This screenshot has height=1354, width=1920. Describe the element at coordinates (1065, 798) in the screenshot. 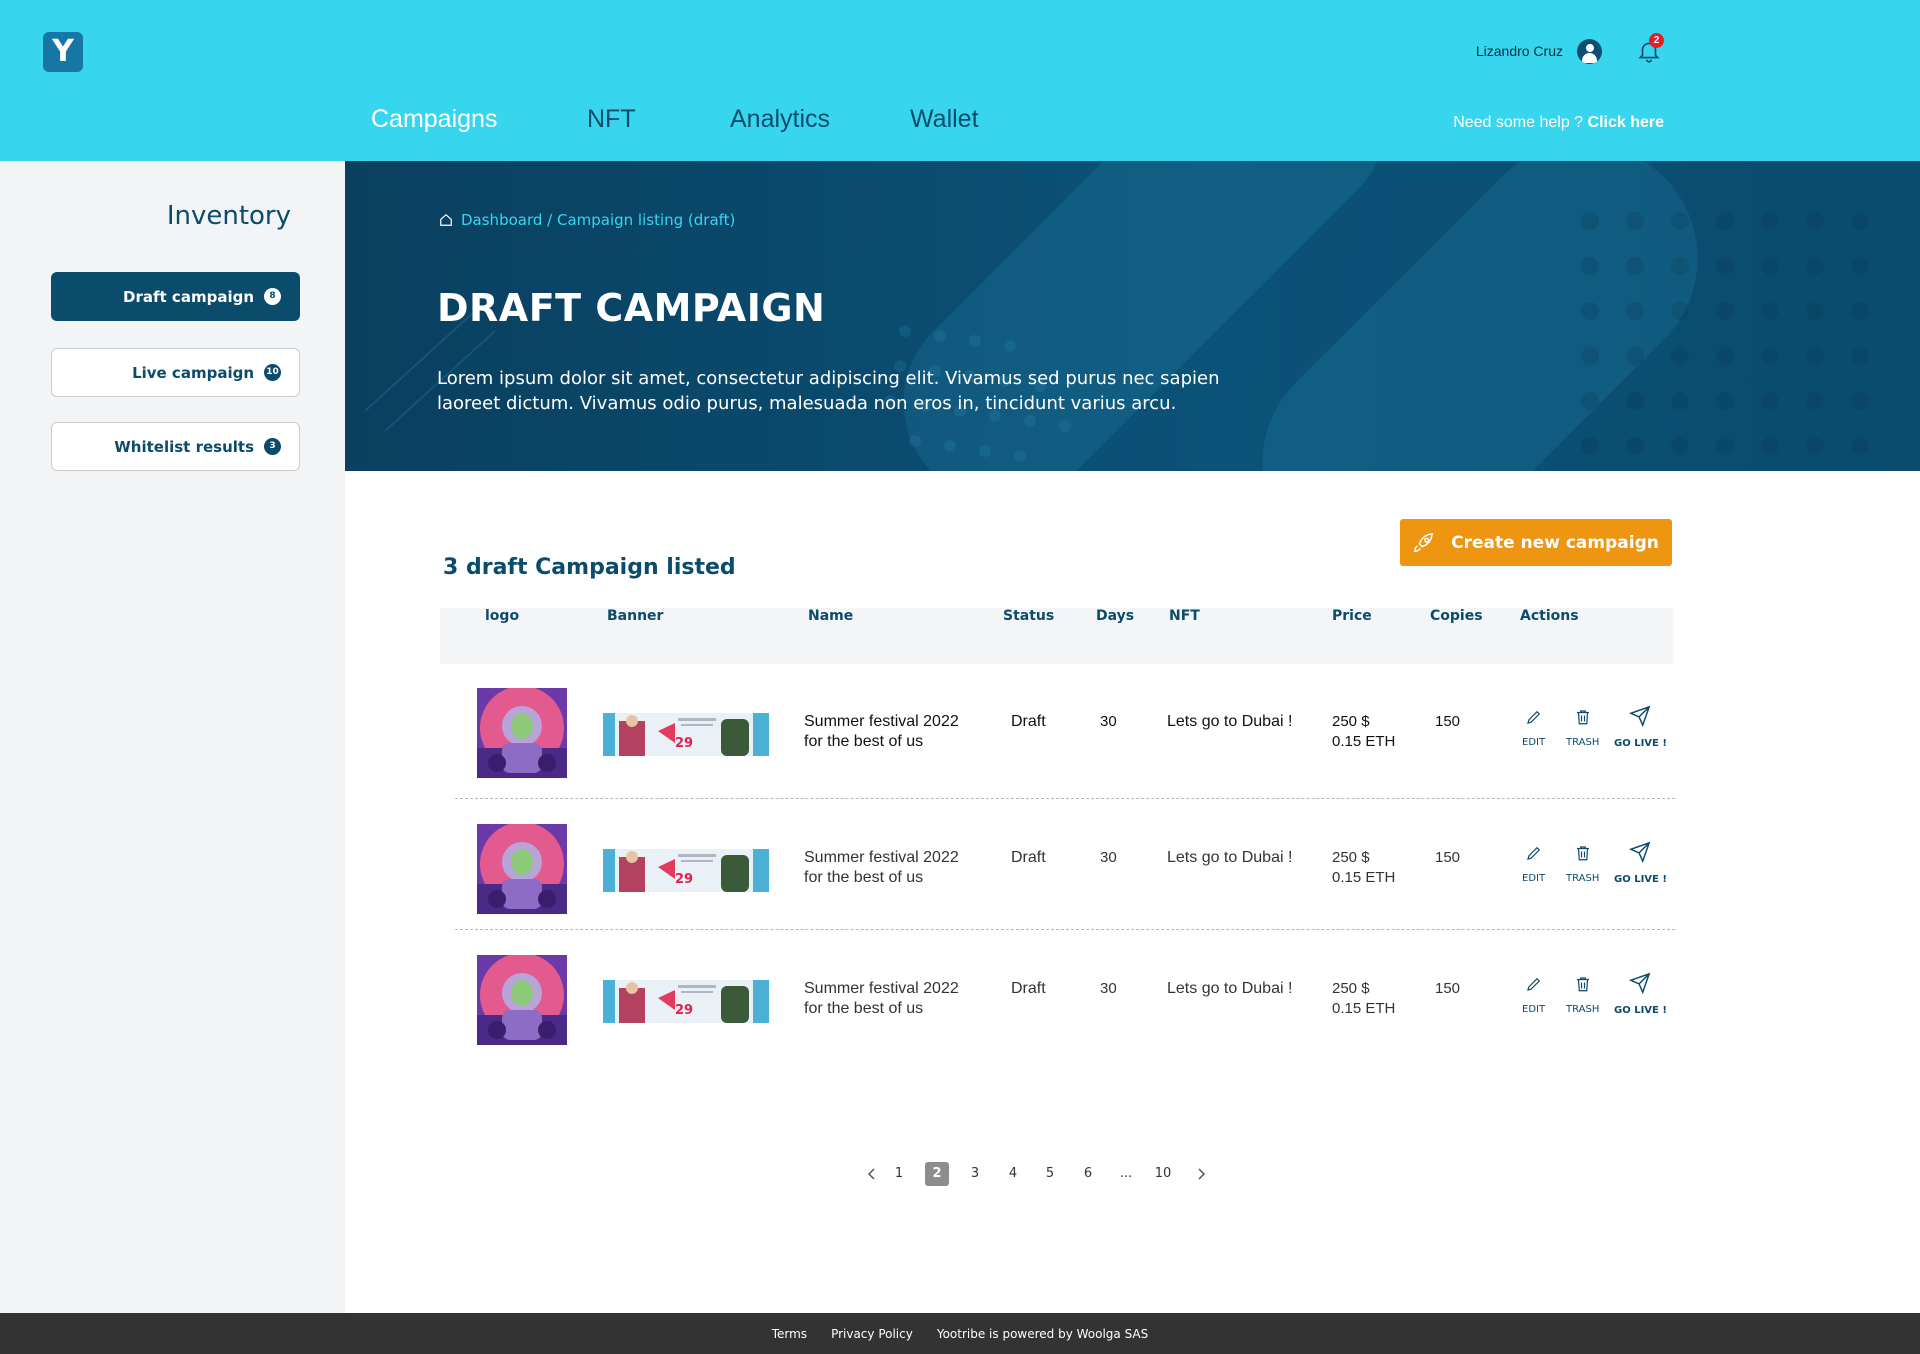

I see `row-divider` at that location.